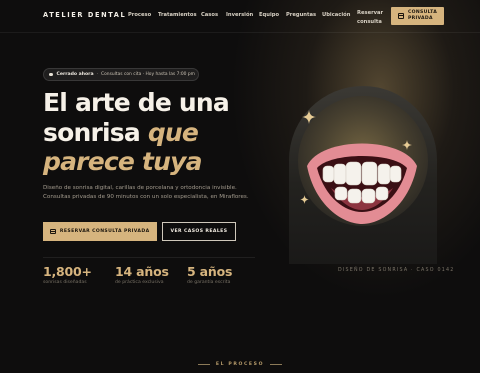 The width and height of the screenshot is (480, 373). Describe the element at coordinates (336, 15) in the screenshot. I see `nav-link-ubicacion: Ubicación` at that location.